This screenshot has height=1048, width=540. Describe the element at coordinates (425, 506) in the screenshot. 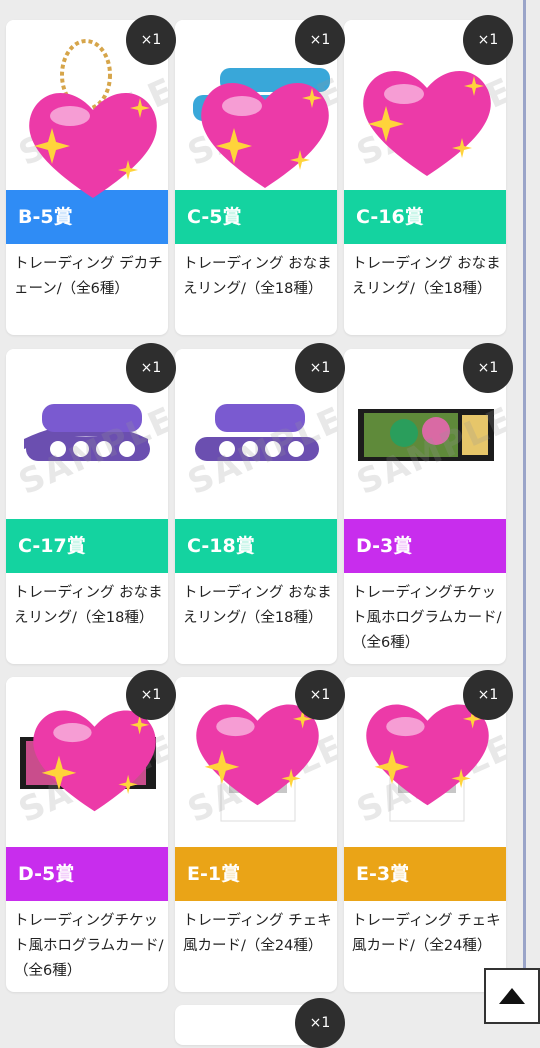

I see `prize-card-d3: SAMPLE D-3賞 トレーディングチケット風ホログラムカード/（全6種）` at that location.